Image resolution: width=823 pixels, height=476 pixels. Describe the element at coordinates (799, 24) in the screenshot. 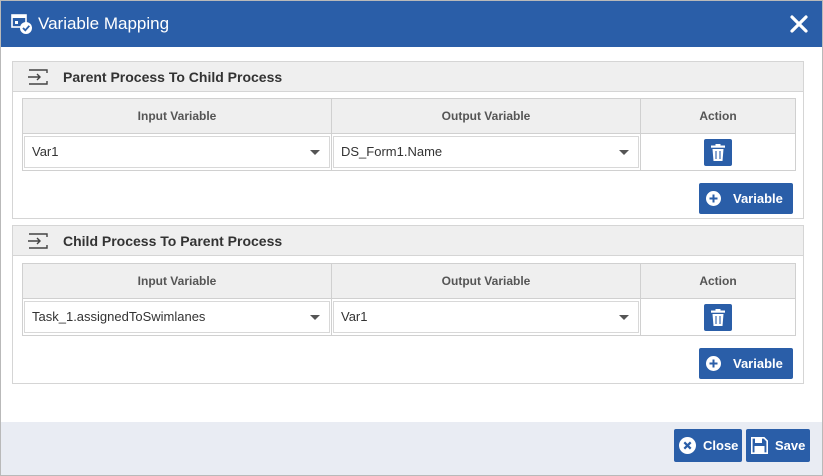

I see `close-icon` at that location.